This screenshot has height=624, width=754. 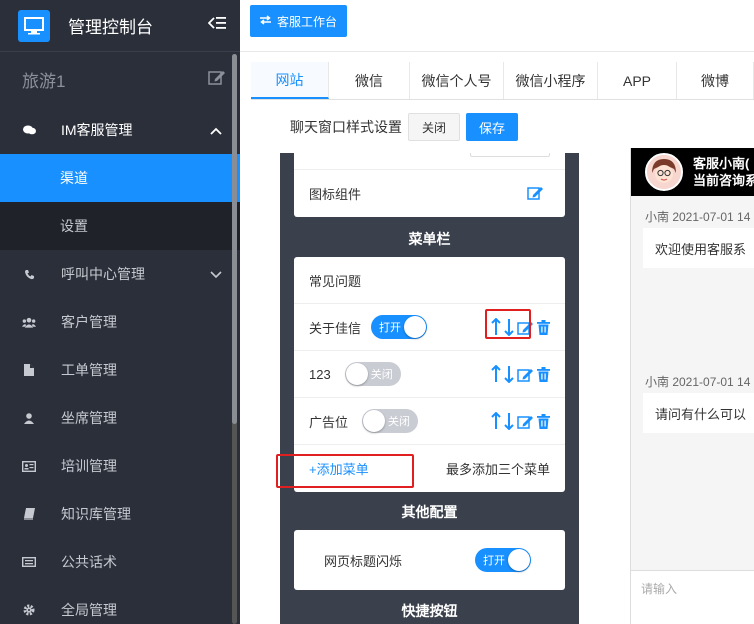 What do you see at coordinates (723, 172) in the screenshot?
I see `chat-header-text: 客服小南( 当前咨询系` at bounding box center [723, 172].